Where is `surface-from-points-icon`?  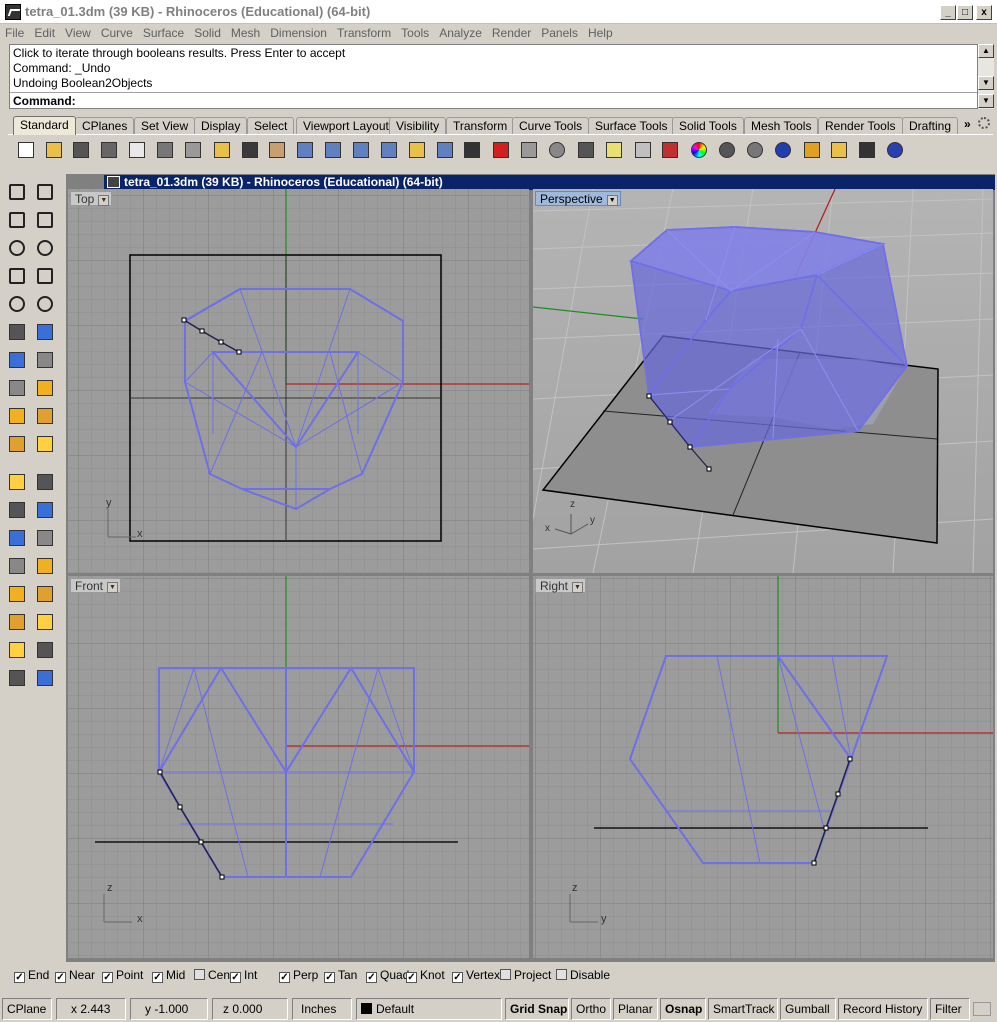 surface-from-points-icon is located at coordinates (17, 332).